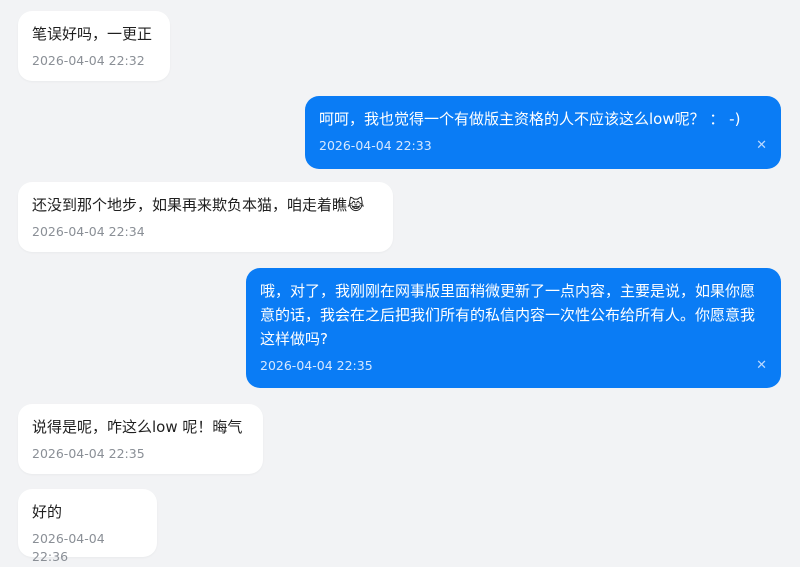 This screenshot has width=800, height=567. Describe the element at coordinates (92, 34) in the screenshot. I see `message-text: 笔误好吗，一更正` at that location.